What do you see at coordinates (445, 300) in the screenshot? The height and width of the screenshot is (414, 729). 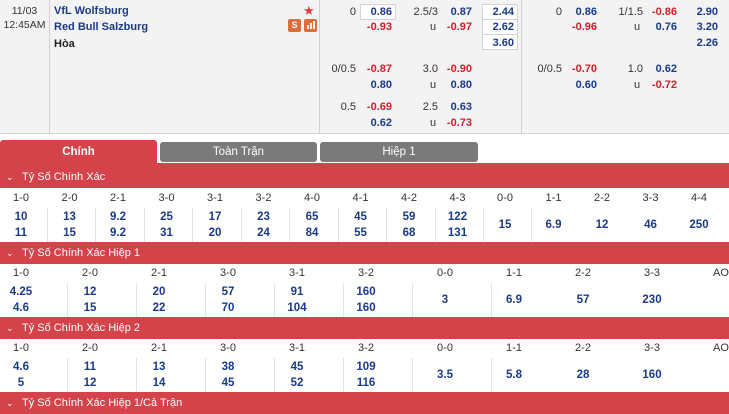 I see `odds-draw: 3` at bounding box center [445, 300].